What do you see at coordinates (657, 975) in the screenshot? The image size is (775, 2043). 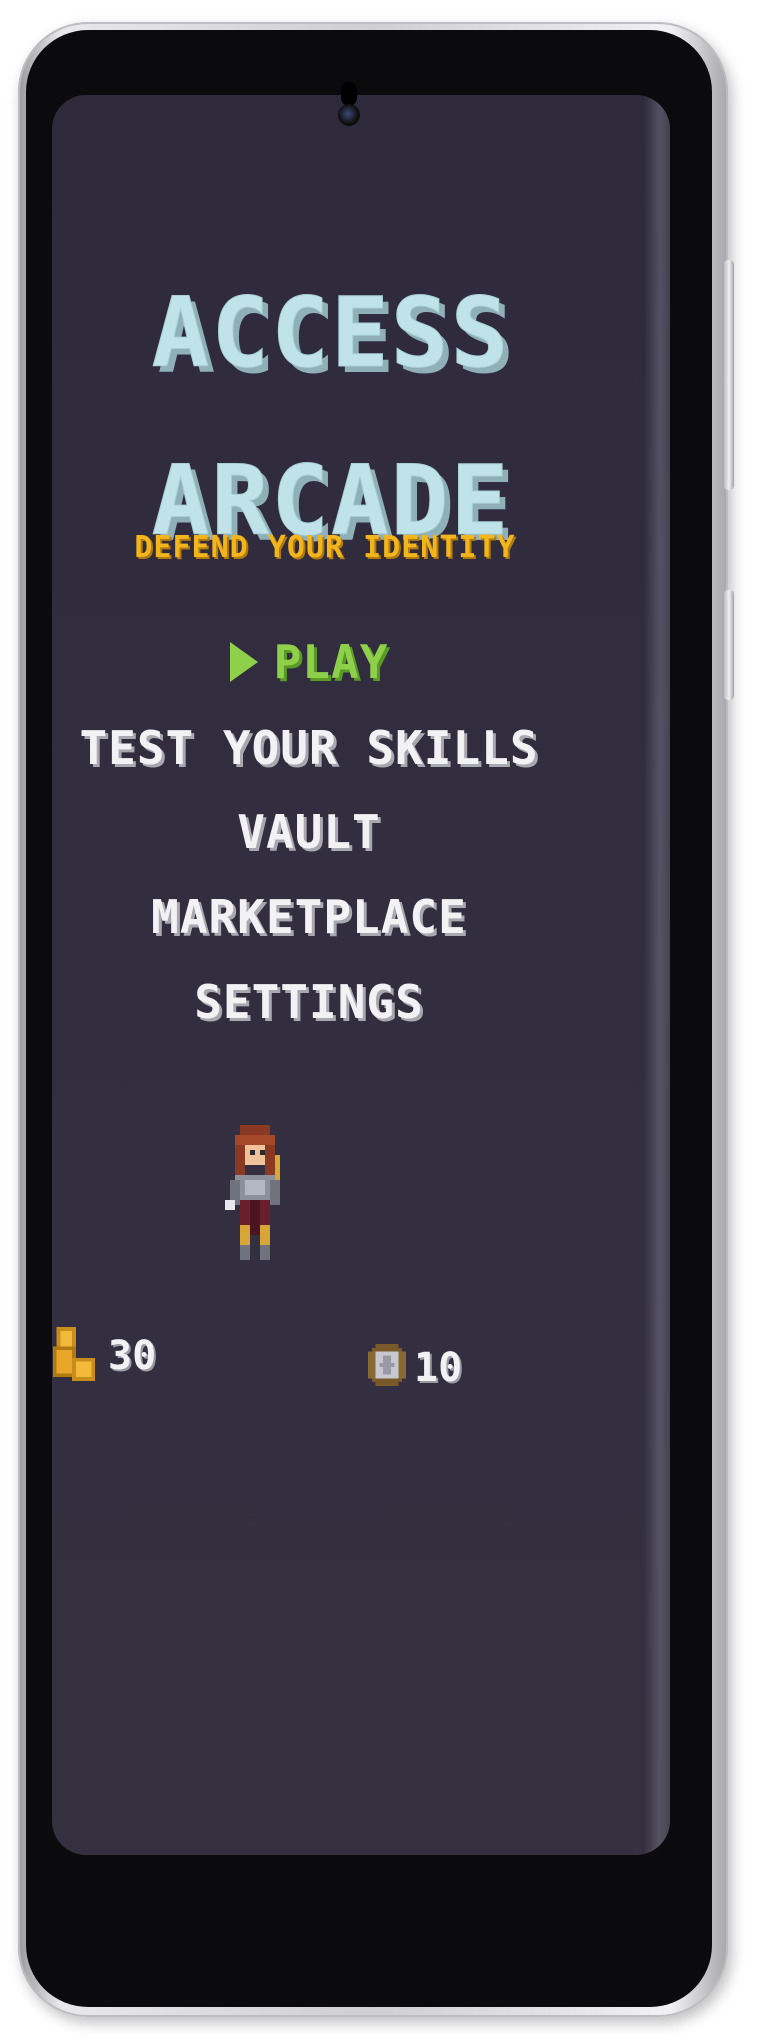 I see `screen-edge-glare` at bounding box center [657, 975].